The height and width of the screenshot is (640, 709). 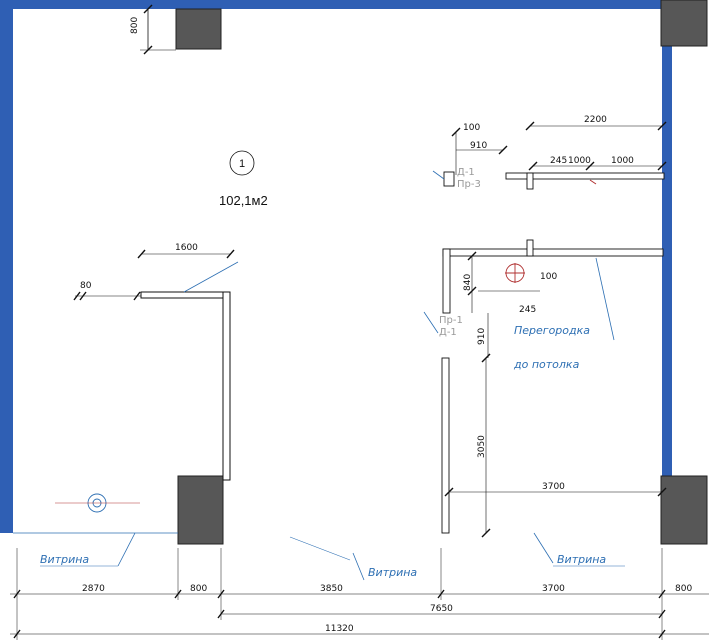 I want to click on dim-bottom-2870: 2870, so click(x=93, y=589).